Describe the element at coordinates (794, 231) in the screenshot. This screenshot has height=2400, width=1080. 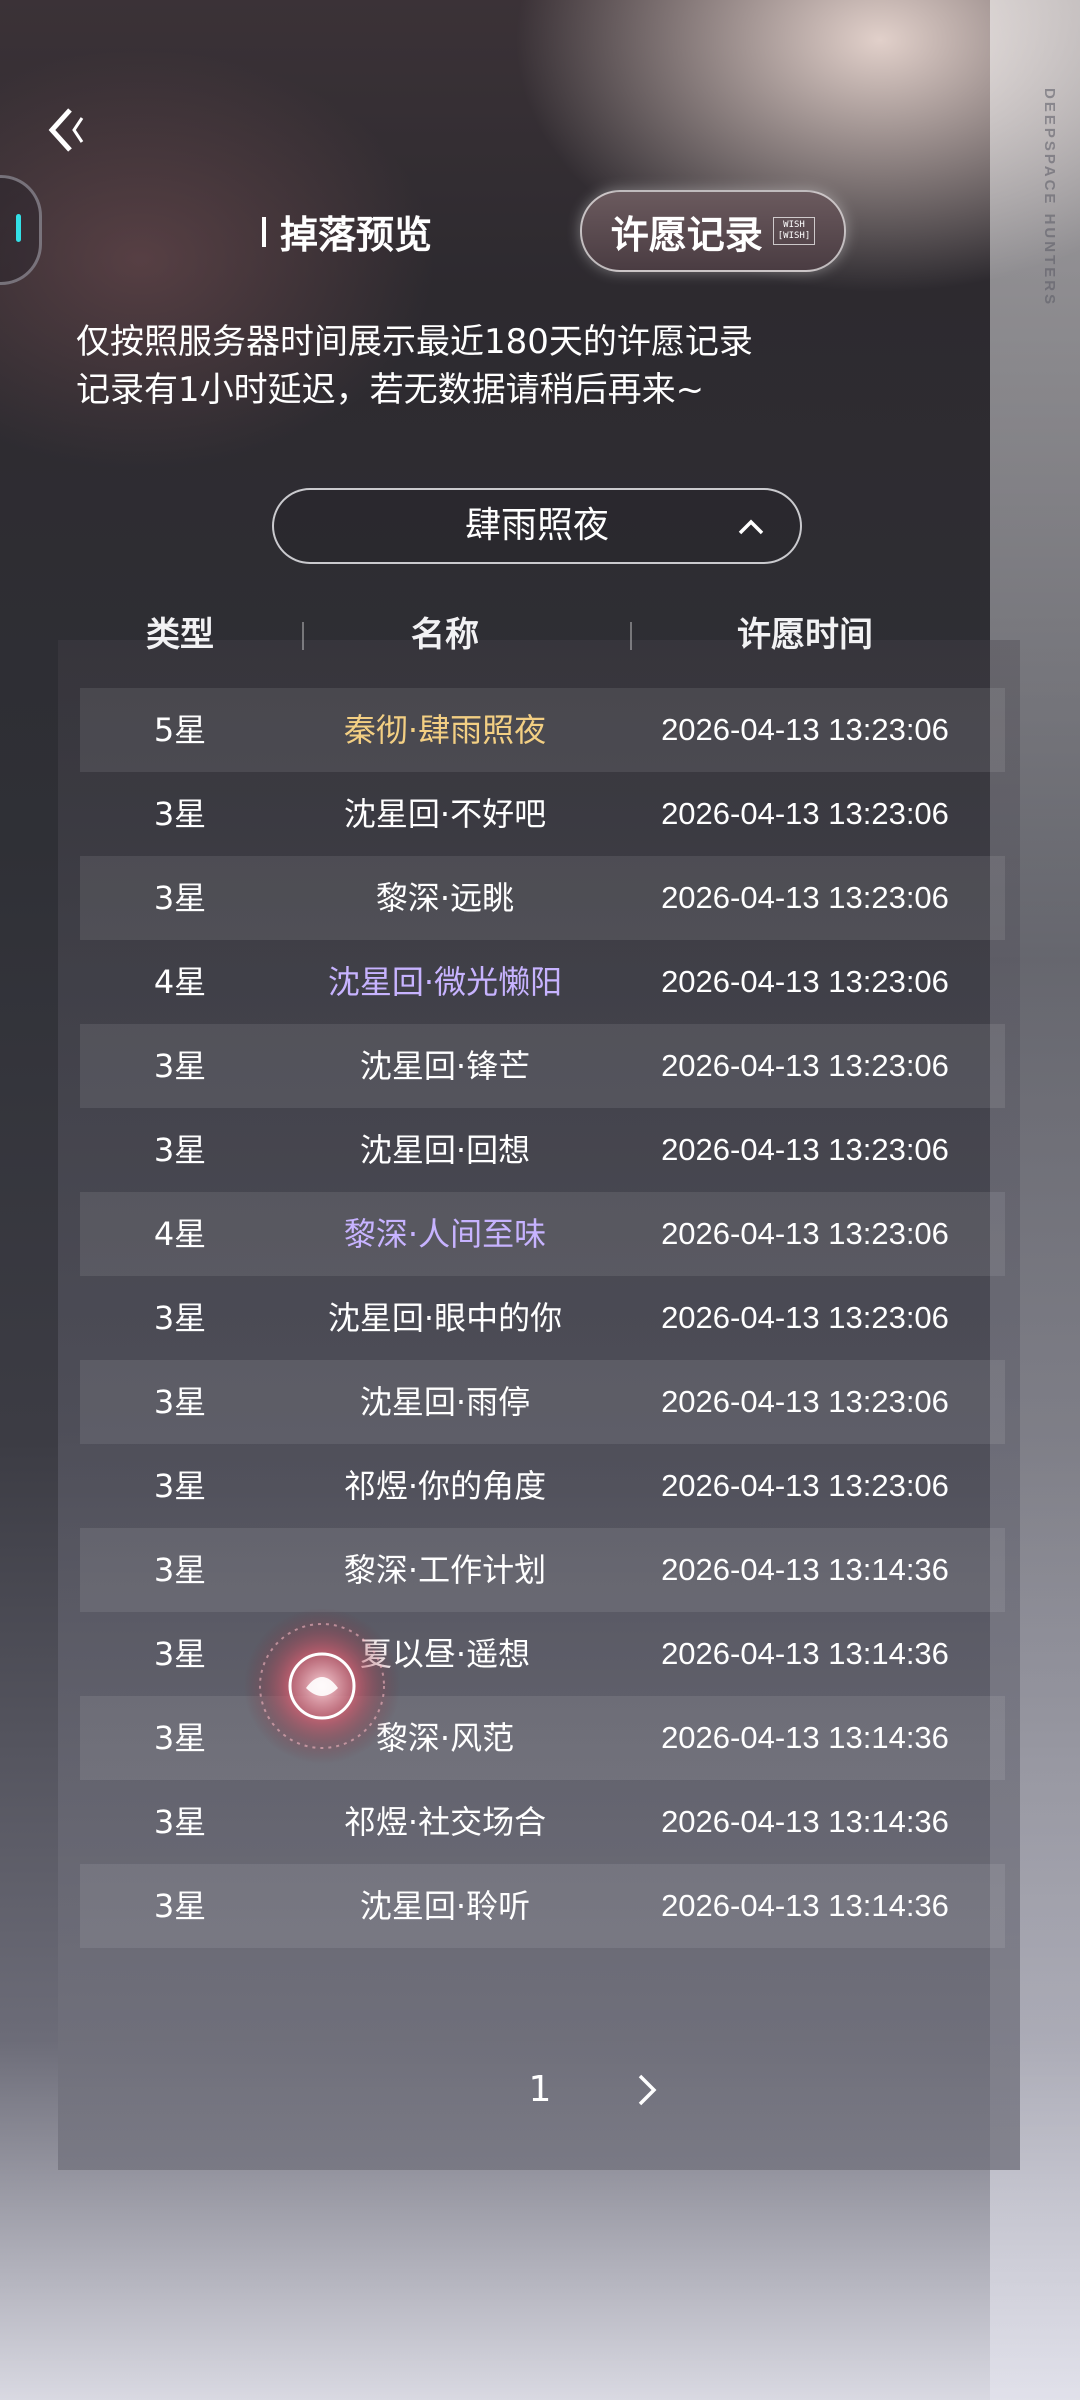
I see `tab-tag: WISH [WISH]` at that location.